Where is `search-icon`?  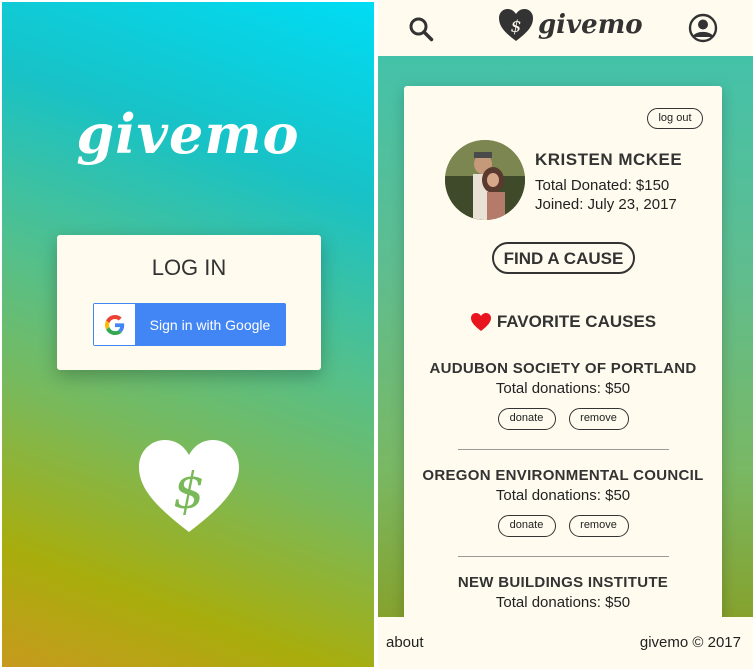
search-icon is located at coordinates (421, 29).